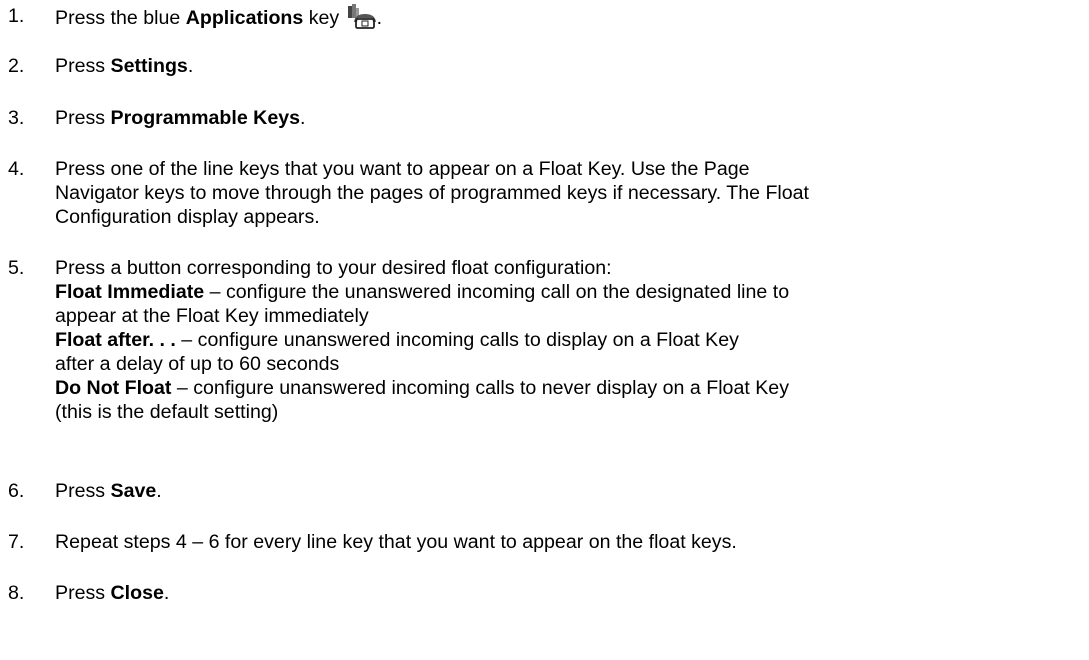  I want to click on step-number: 3., so click(16, 118).